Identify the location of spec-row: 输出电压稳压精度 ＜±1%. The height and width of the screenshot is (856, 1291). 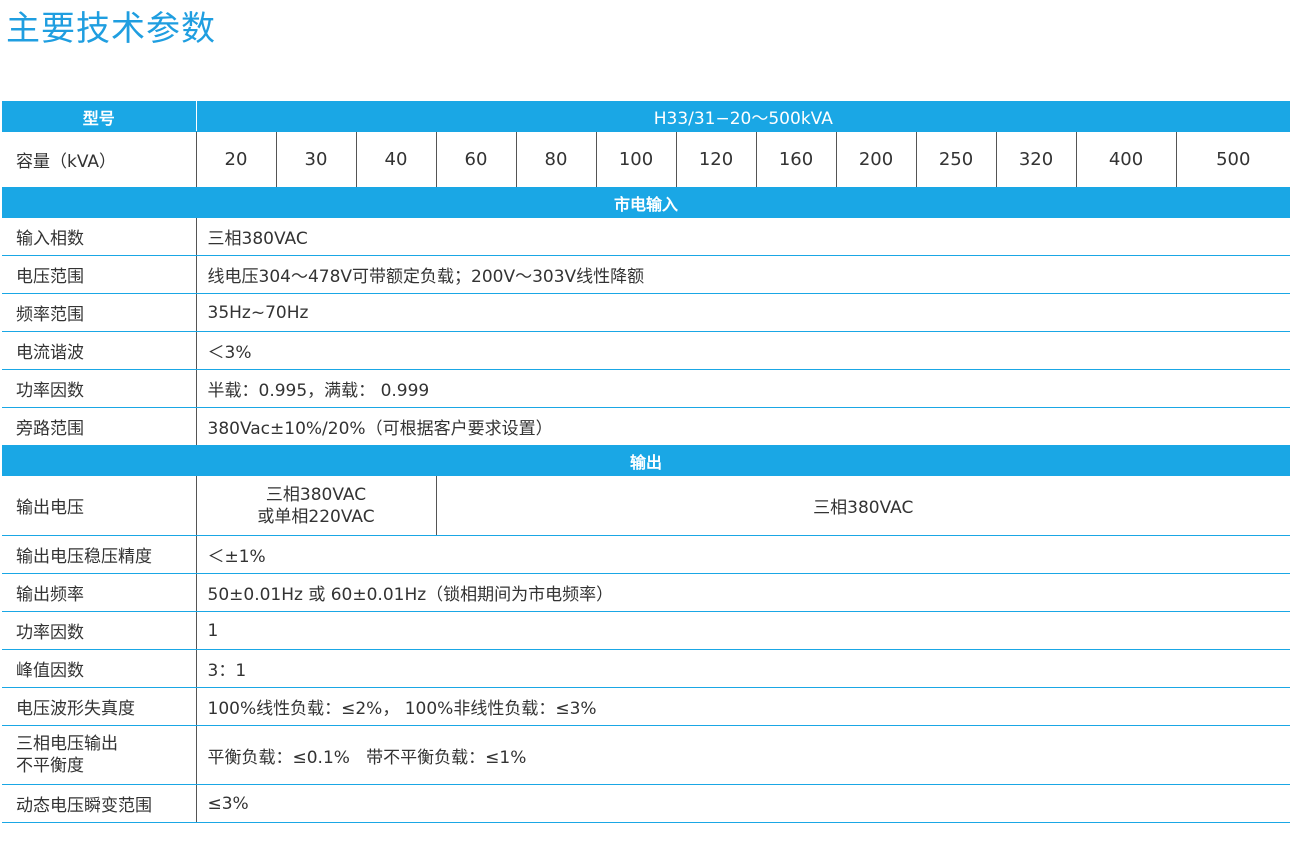
(646, 554).